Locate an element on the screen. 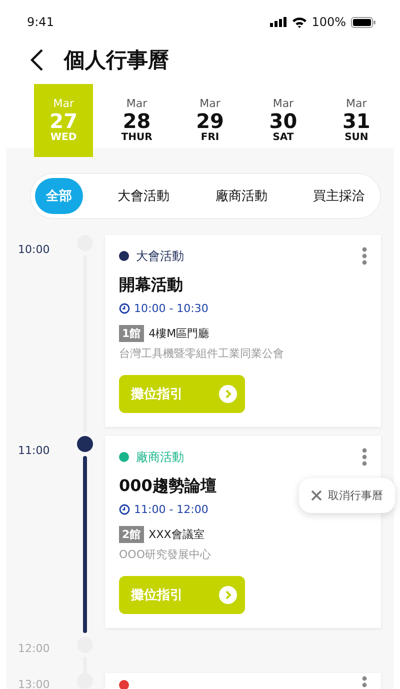 This screenshot has height=689, width=400. category-label: 廠商活動 is located at coordinates (160, 457).